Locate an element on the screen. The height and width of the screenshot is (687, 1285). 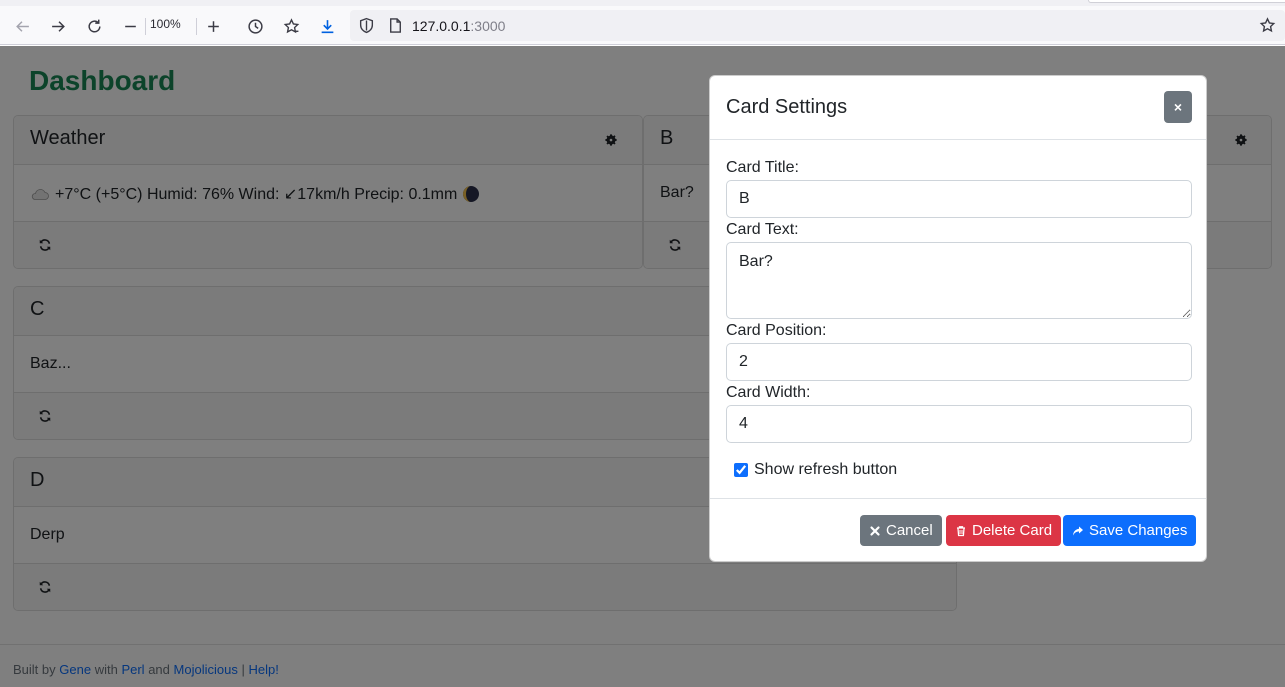
url-host: 127.0.0.1 is located at coordinates (441, 26).